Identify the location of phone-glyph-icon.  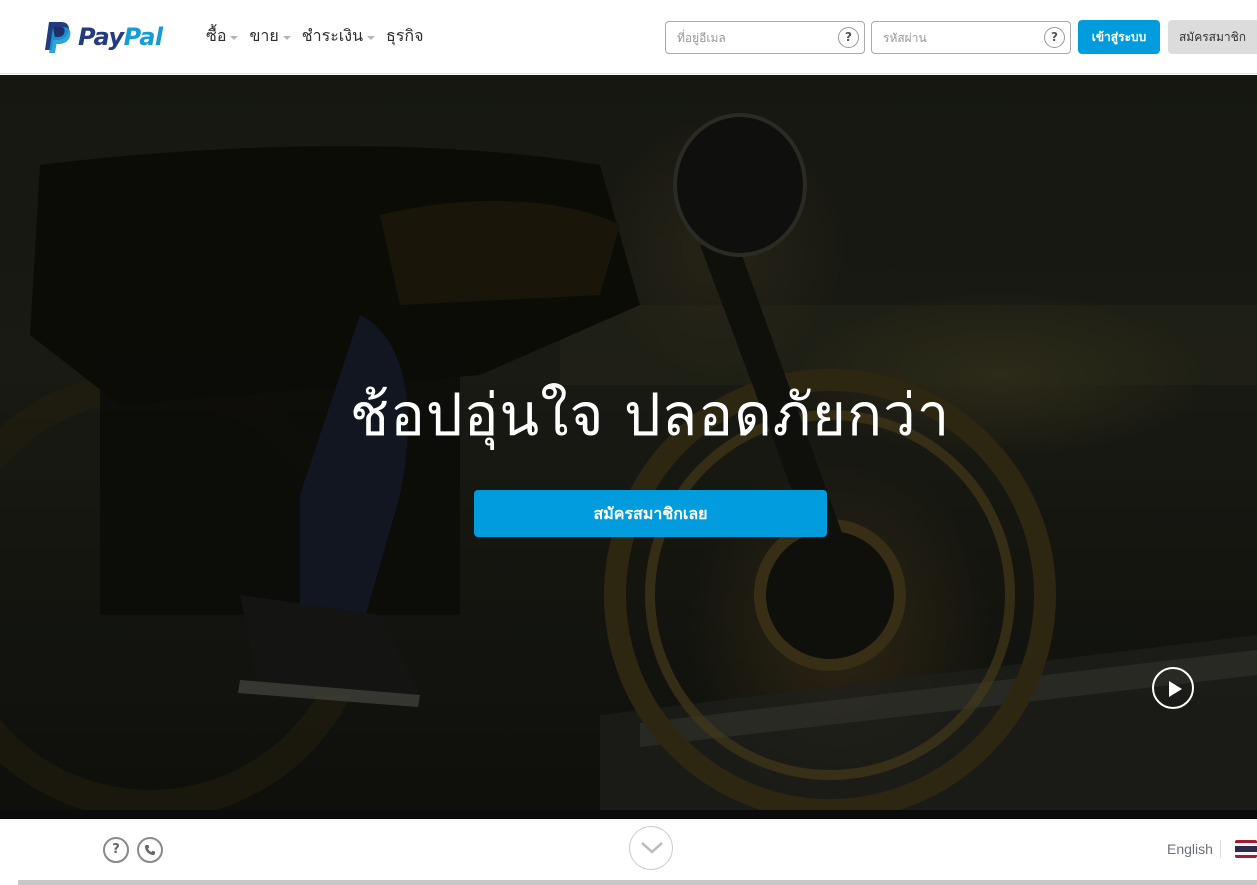
(150, 850).